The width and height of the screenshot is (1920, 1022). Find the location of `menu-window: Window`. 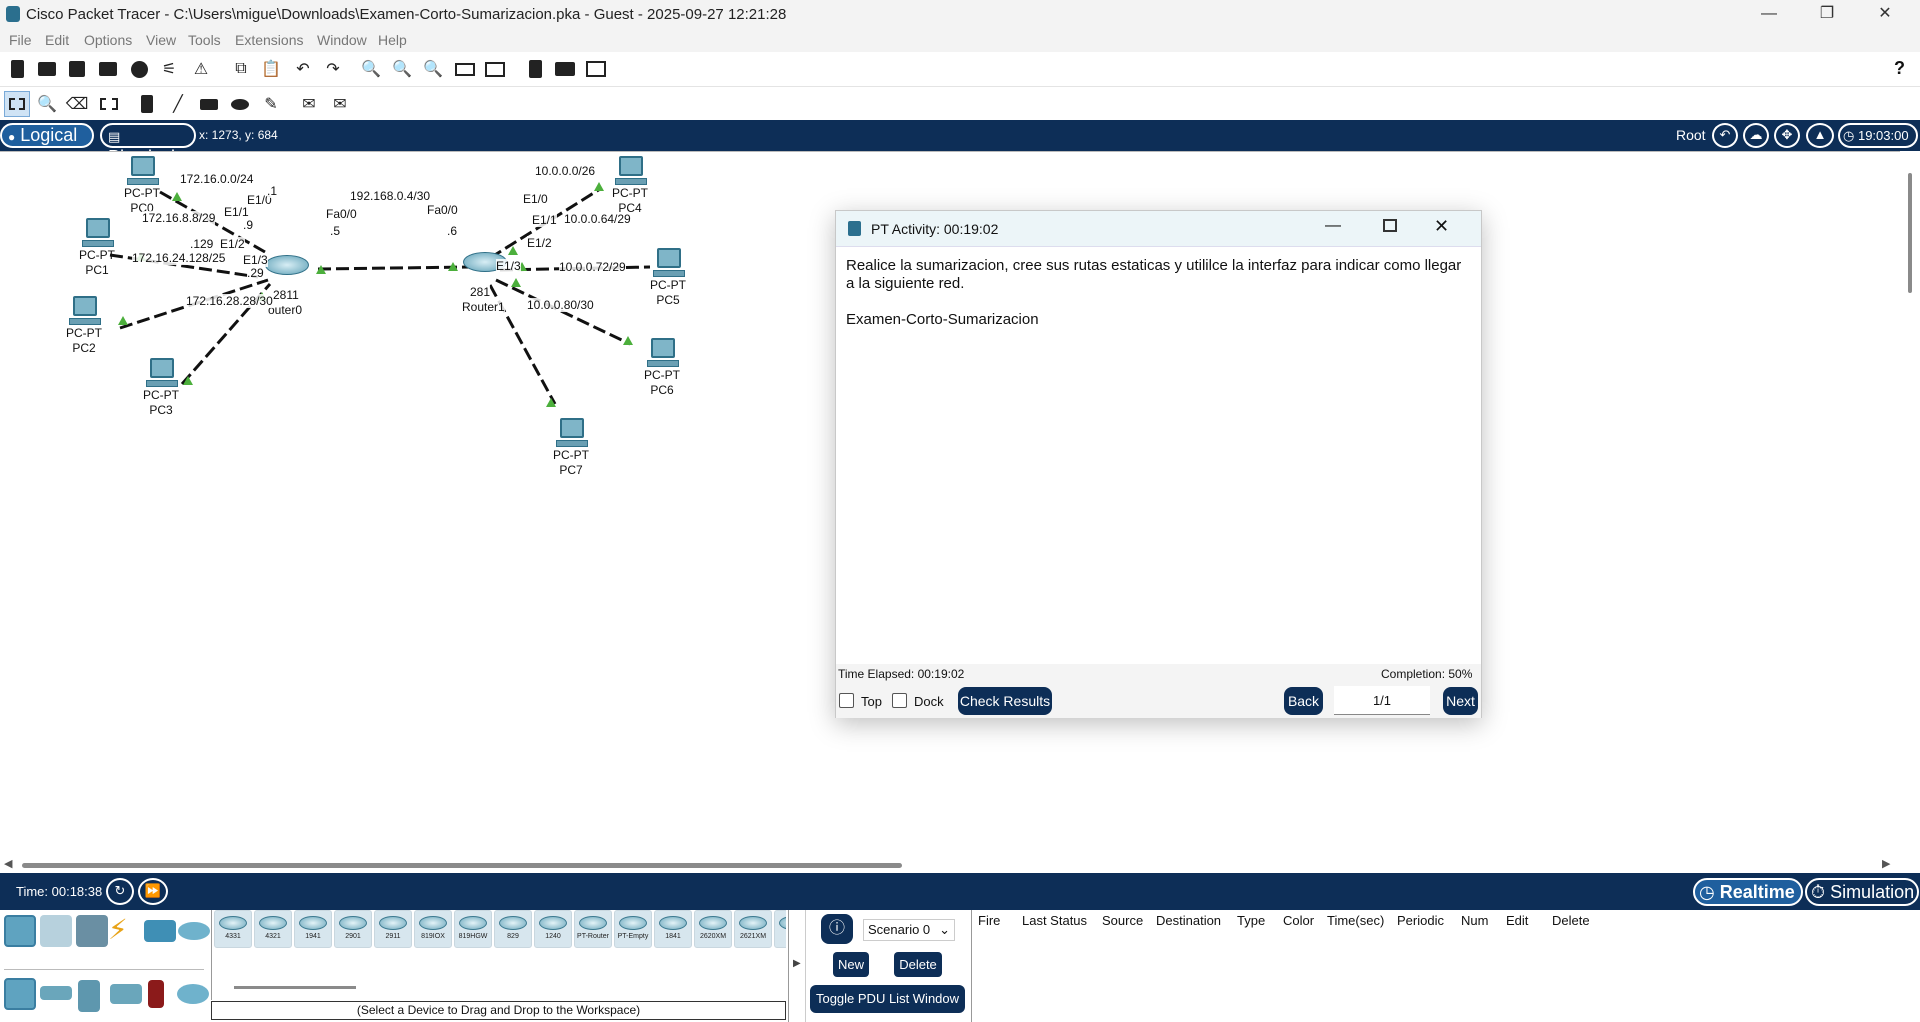

menu-window: Window is located at coordinates (342, 40).